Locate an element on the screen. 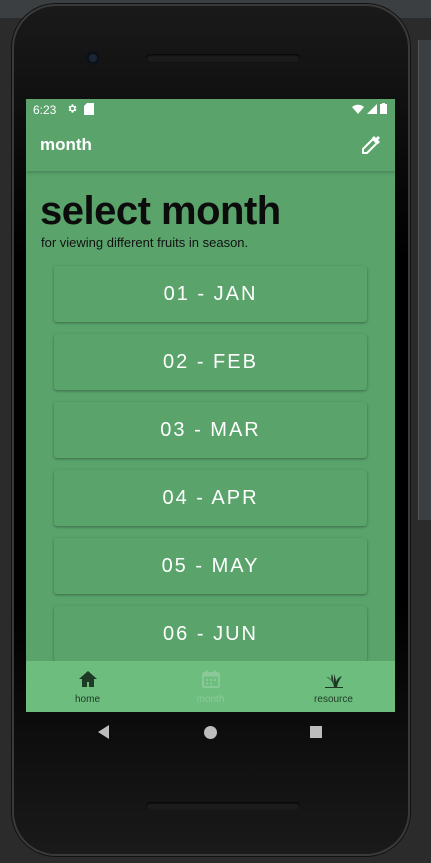 Image resolution: width=431 pixels, height=863 pixels. system-navigation-bar is located at coordinates (210, 734).